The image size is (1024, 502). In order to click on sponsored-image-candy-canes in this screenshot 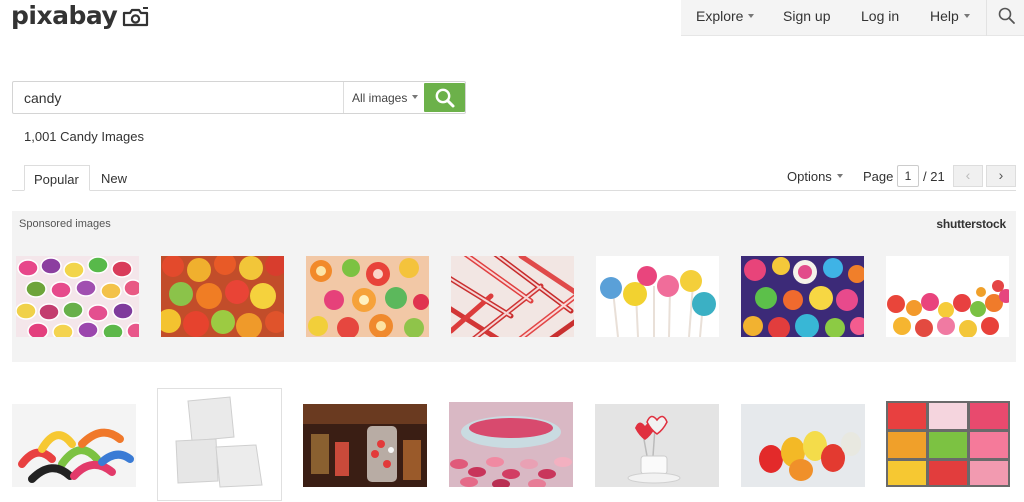, I will do `click(512, 296)`.